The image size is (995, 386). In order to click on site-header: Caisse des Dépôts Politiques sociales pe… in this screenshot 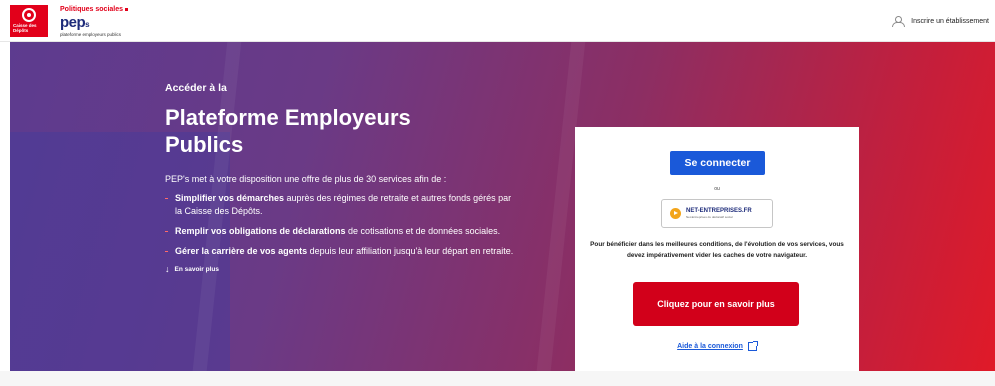, I will do `click(497, 21)`.